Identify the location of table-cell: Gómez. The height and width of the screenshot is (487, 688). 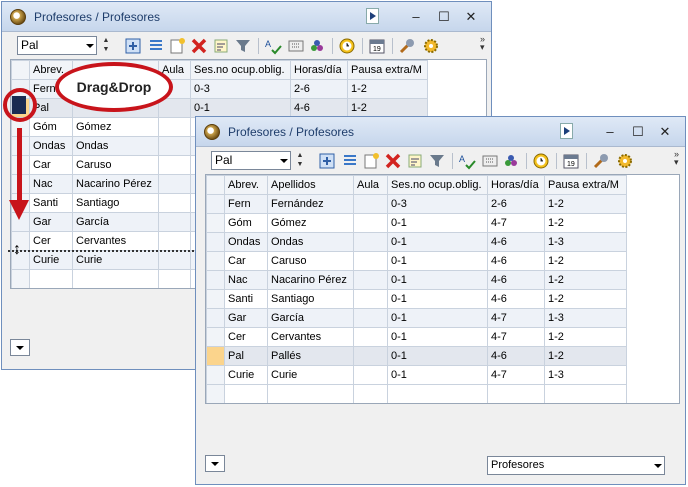
(115, 127).